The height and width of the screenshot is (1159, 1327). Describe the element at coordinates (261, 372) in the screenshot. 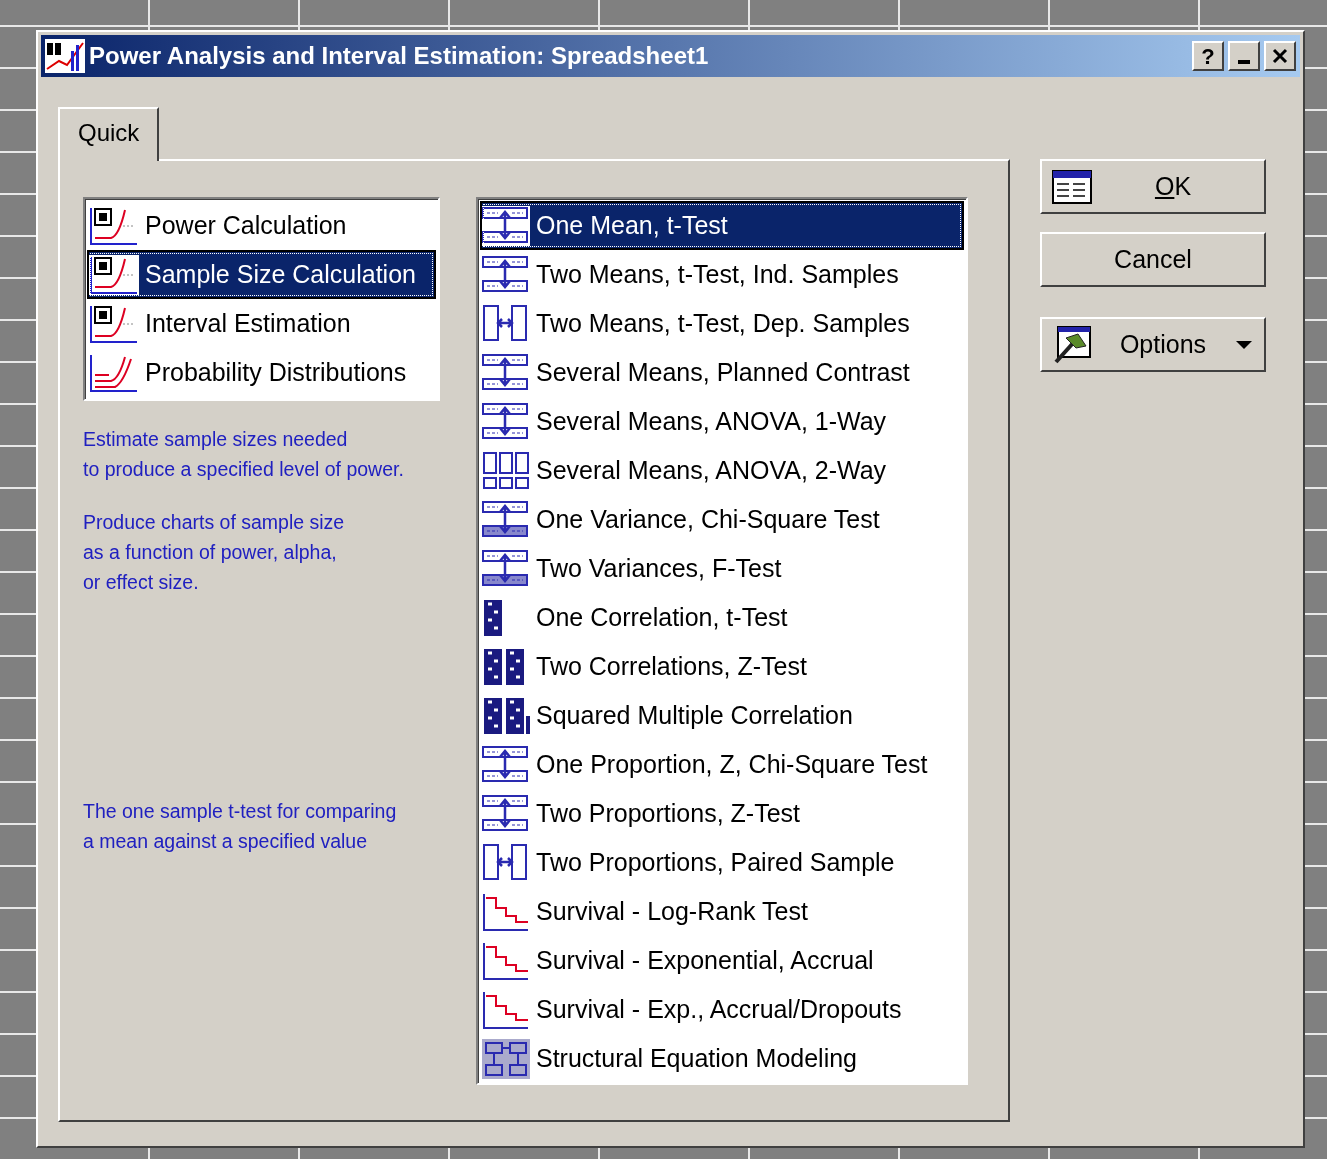

I see `list-item: Probability Distributions` at that location.